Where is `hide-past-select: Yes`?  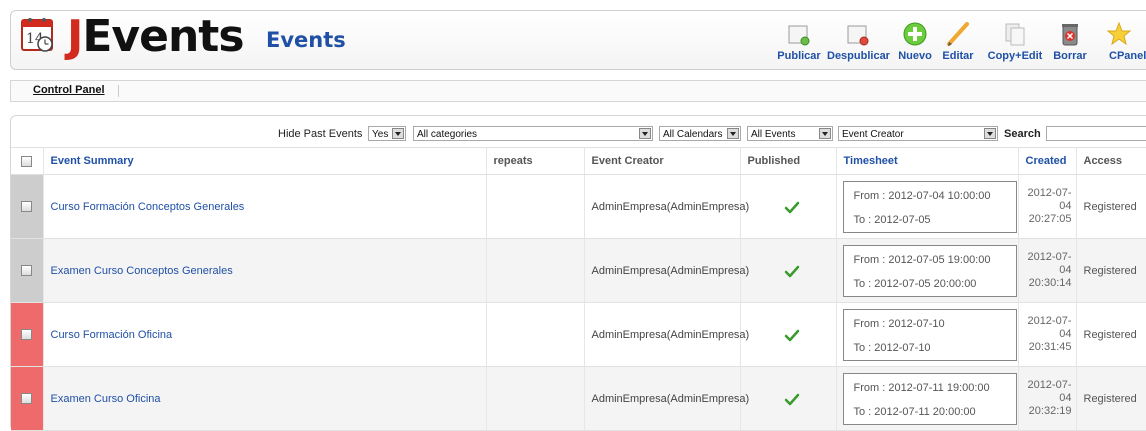
hide-past-select: Yes is located at coordinates (387, 133).